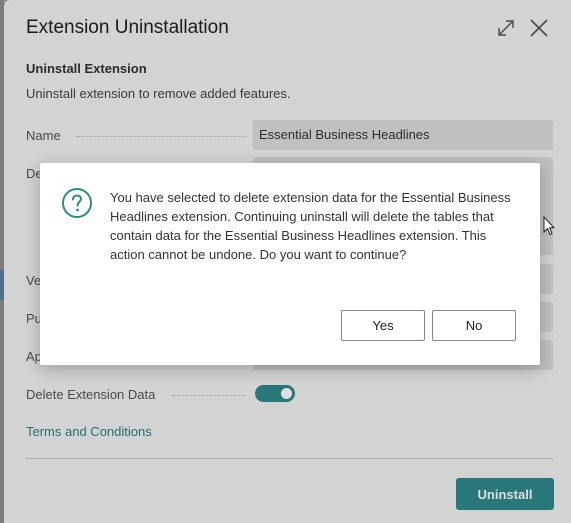  Describe the element at coordinates (474, 325) in the screenshot. I see `no-button: No` at that location.